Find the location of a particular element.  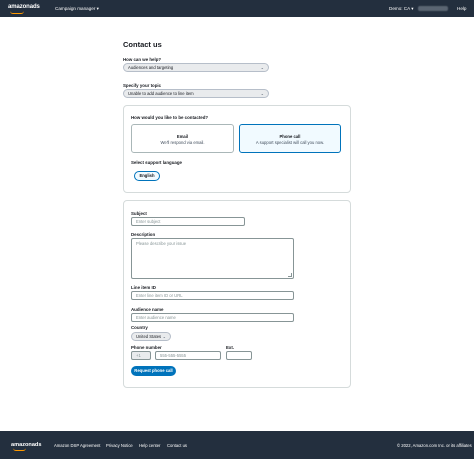

campaign-manager-label: Campaign manager is located at coordinates (75, 8).